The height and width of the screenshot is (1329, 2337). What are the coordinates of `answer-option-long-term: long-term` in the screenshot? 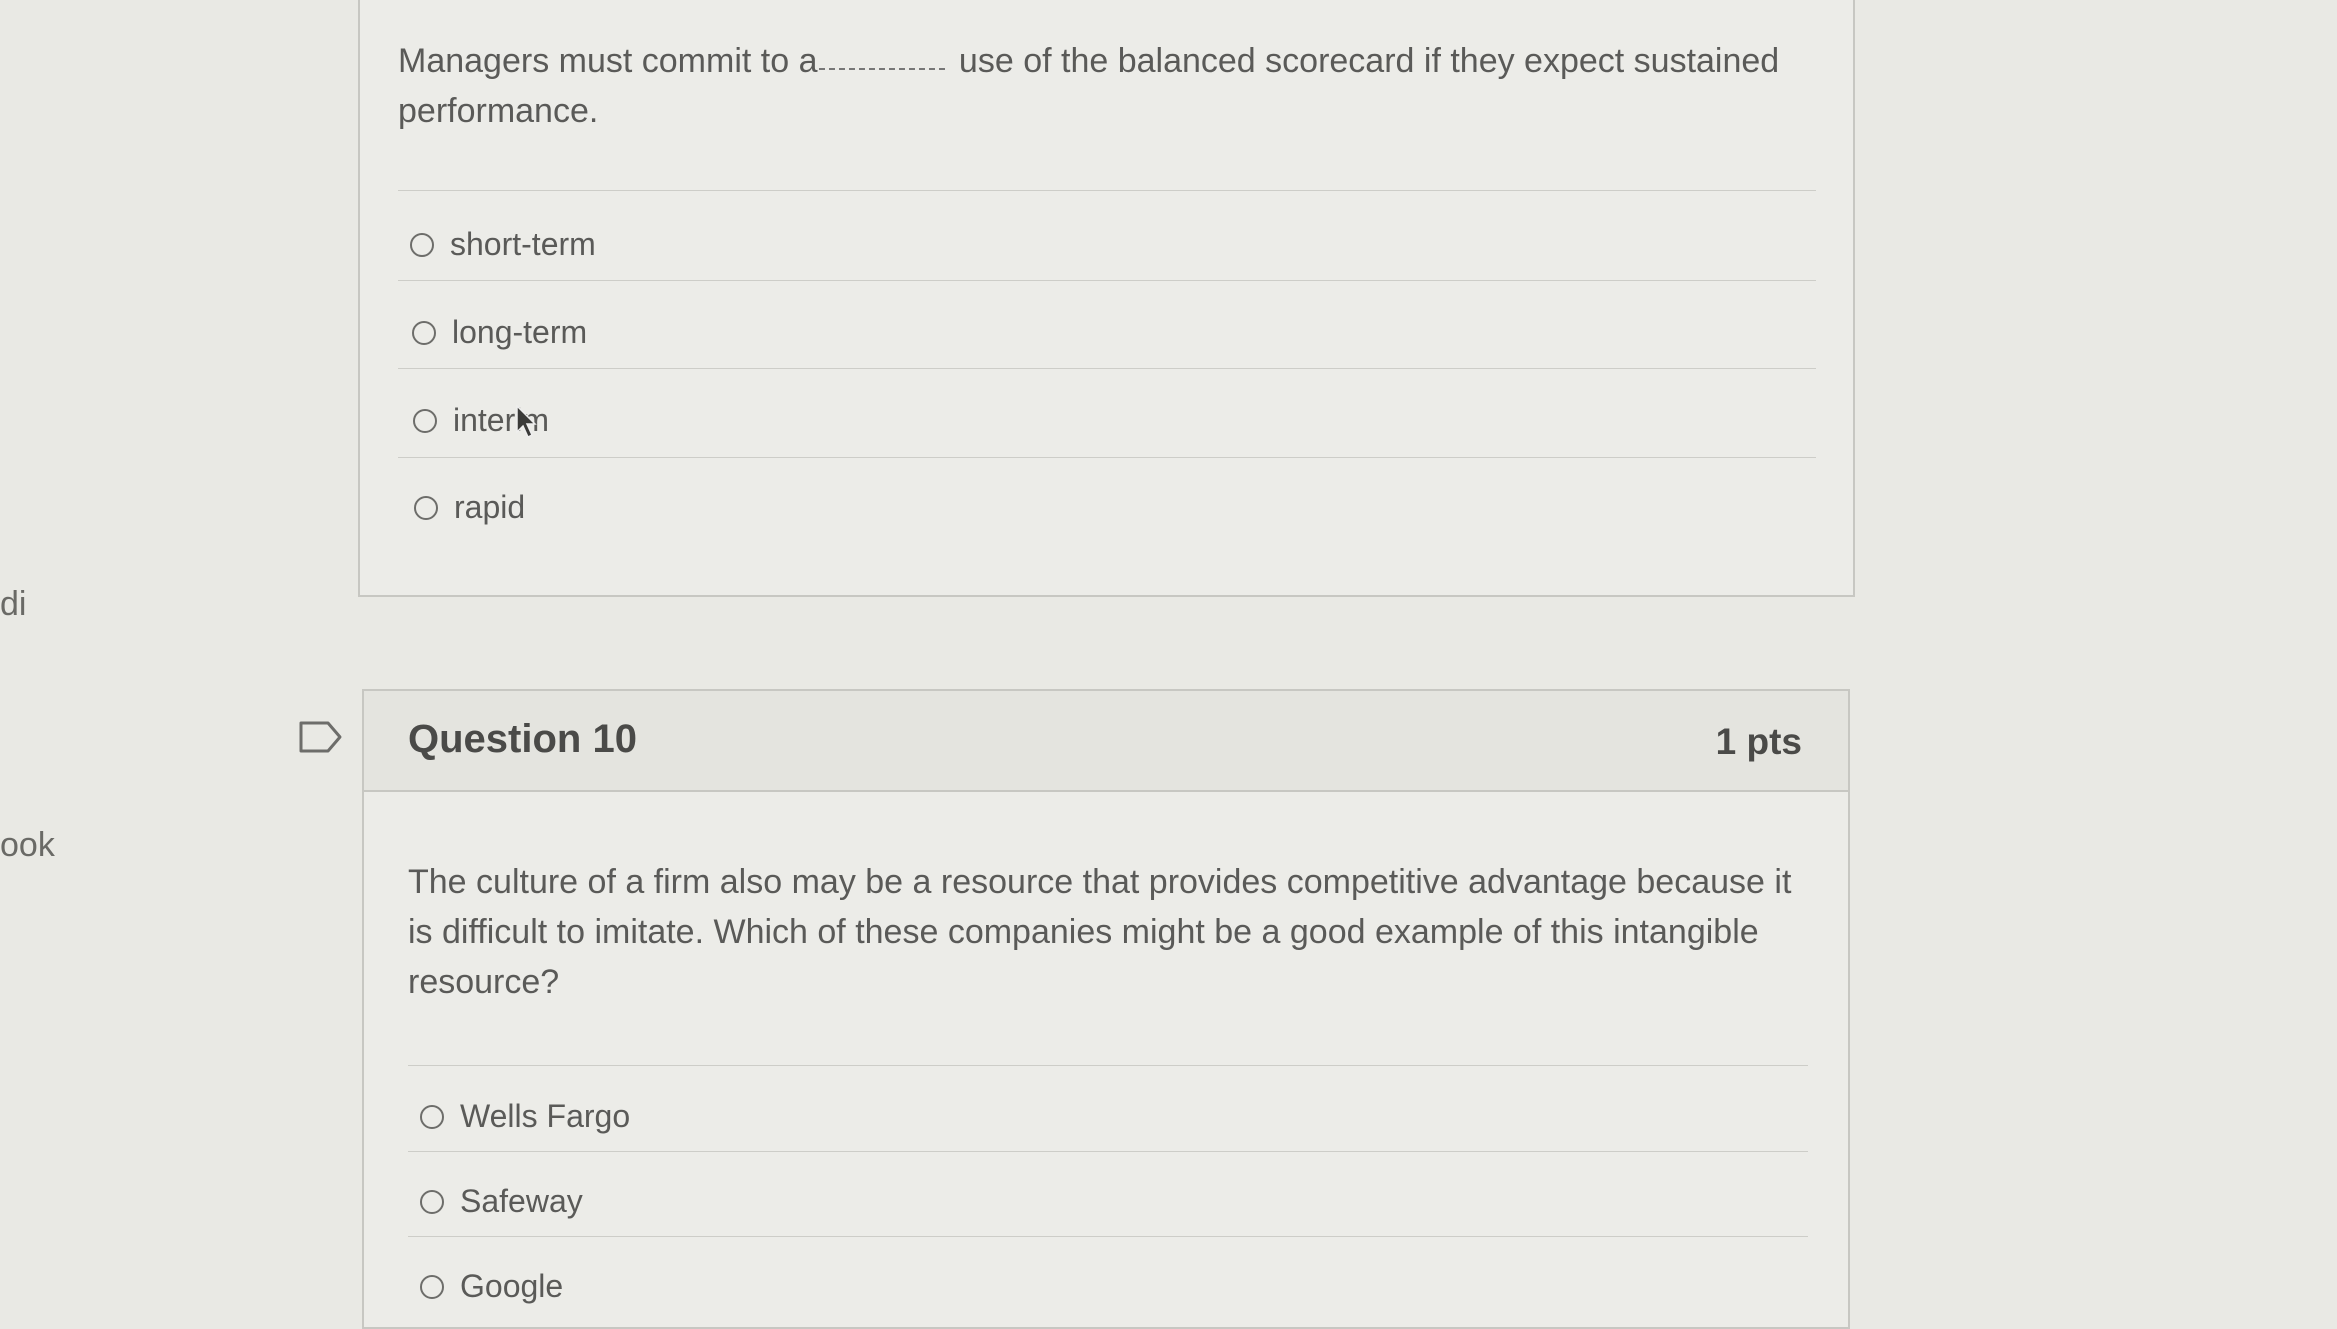 It's located at (499, 332).